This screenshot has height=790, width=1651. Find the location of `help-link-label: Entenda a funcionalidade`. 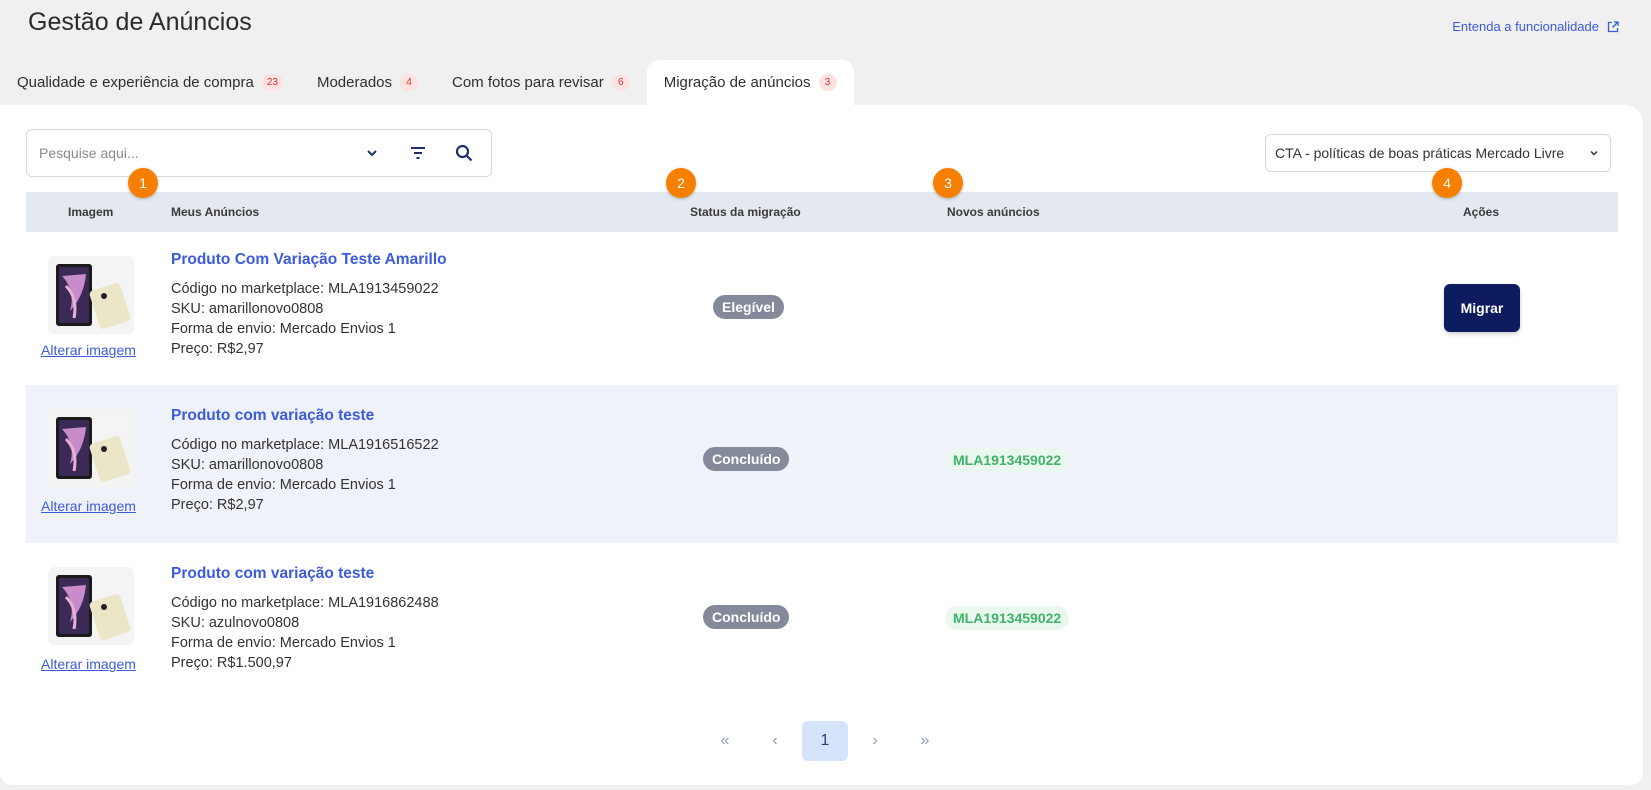

help-link-label: Entenda a funcionalidade is located at coordinates (1525, 26).